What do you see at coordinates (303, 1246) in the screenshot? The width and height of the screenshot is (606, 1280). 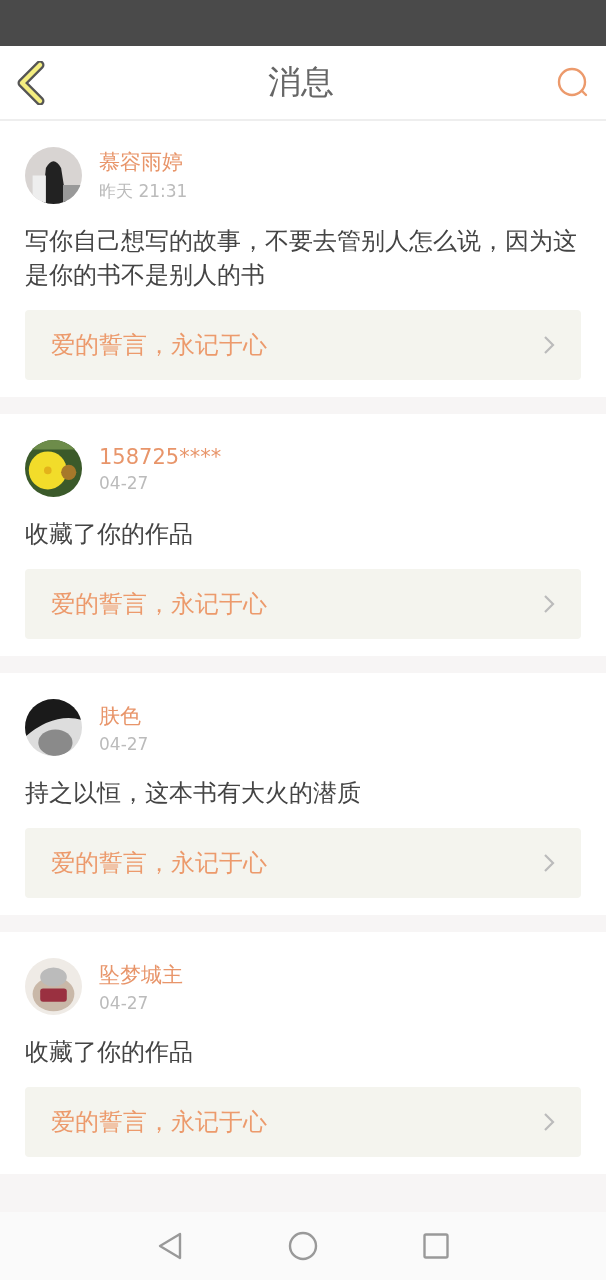 I see `home-icon` at bounding box center [303, 1246].